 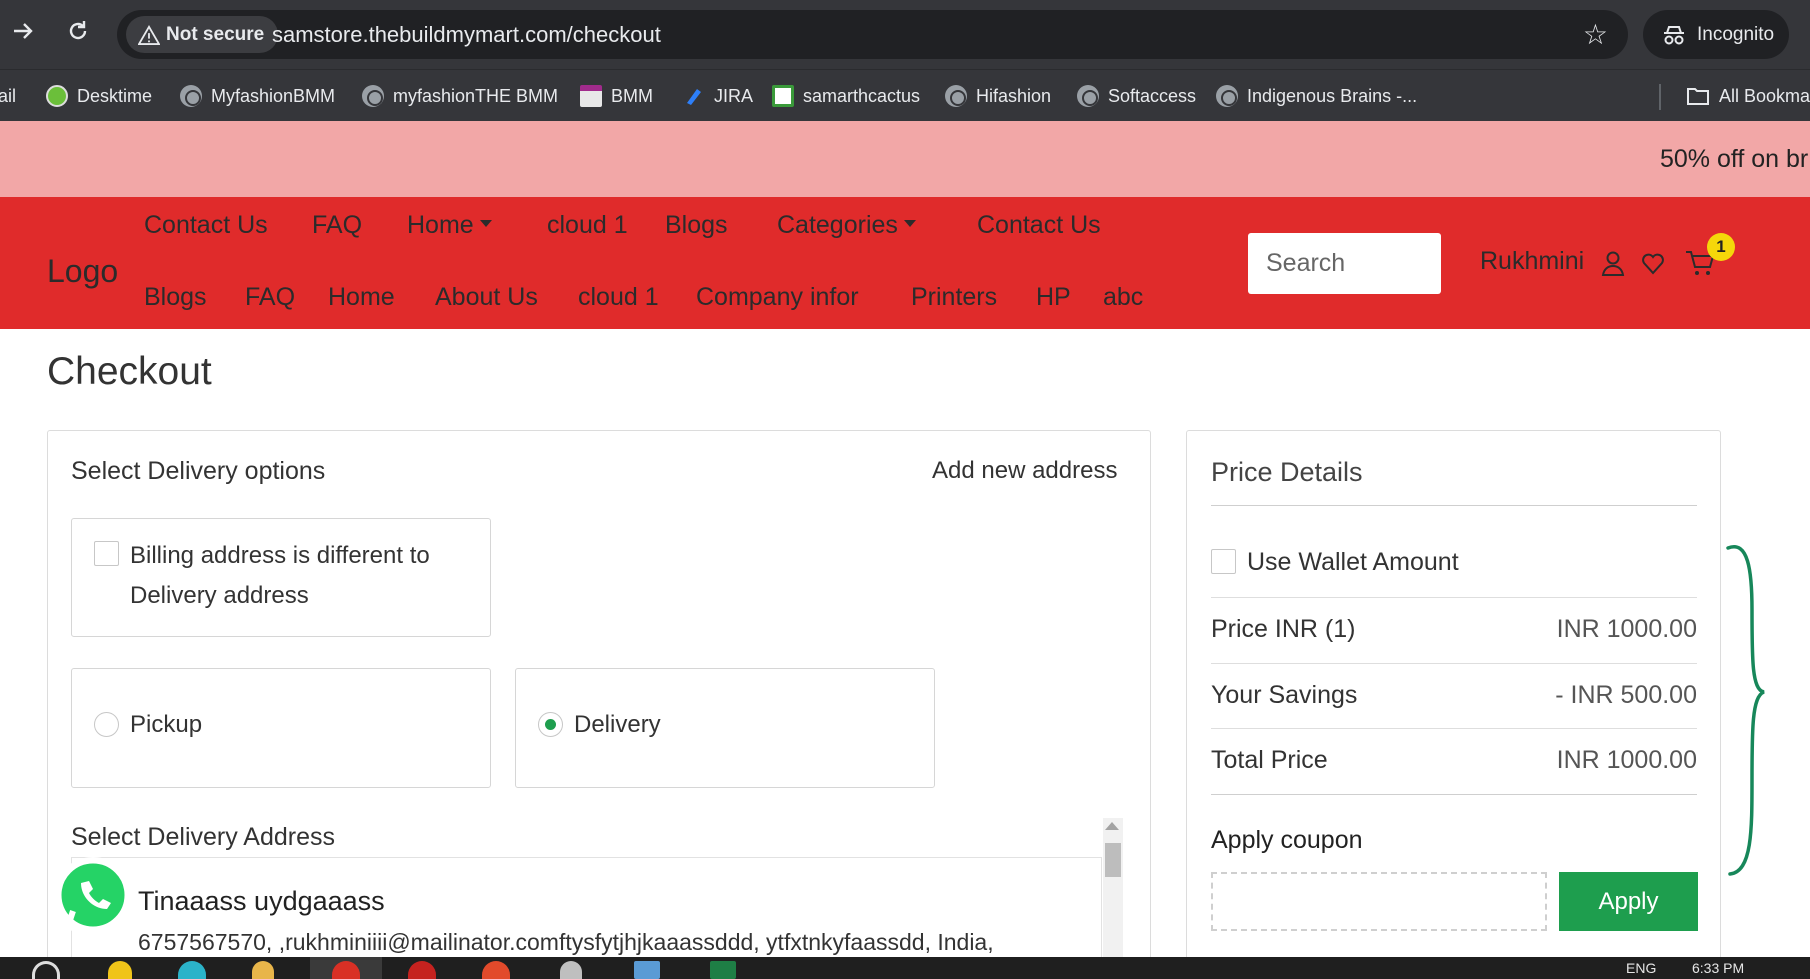 What do you see at coordinates (46, 970) in the screenshot?
I see `search-icon` at bounding box center [46, 970].